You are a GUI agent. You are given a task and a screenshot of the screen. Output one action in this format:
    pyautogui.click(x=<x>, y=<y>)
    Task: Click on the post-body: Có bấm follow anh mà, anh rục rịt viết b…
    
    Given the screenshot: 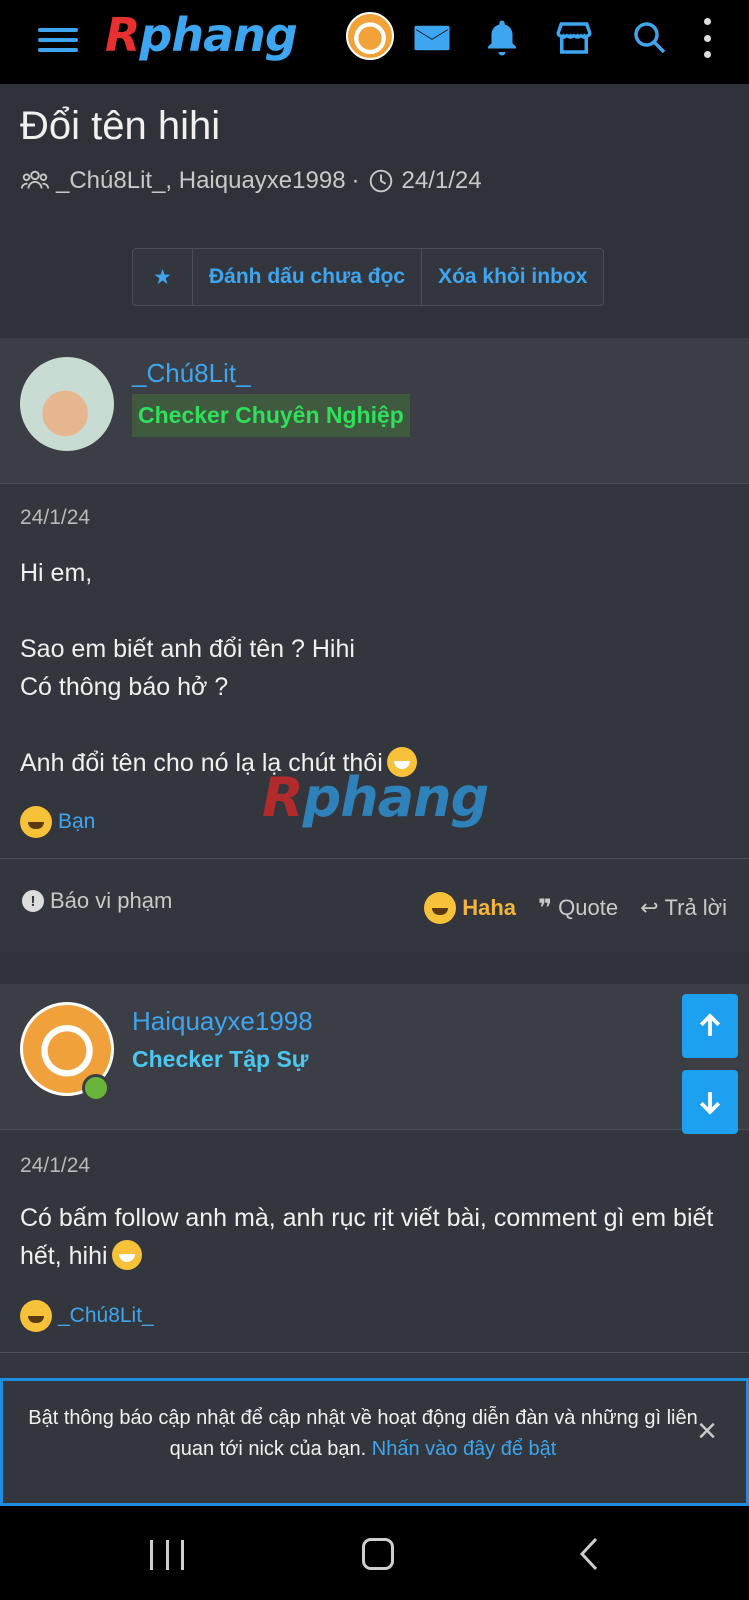 What is the action you would take?
    pyautogui.click(x=375, y=1237)
    